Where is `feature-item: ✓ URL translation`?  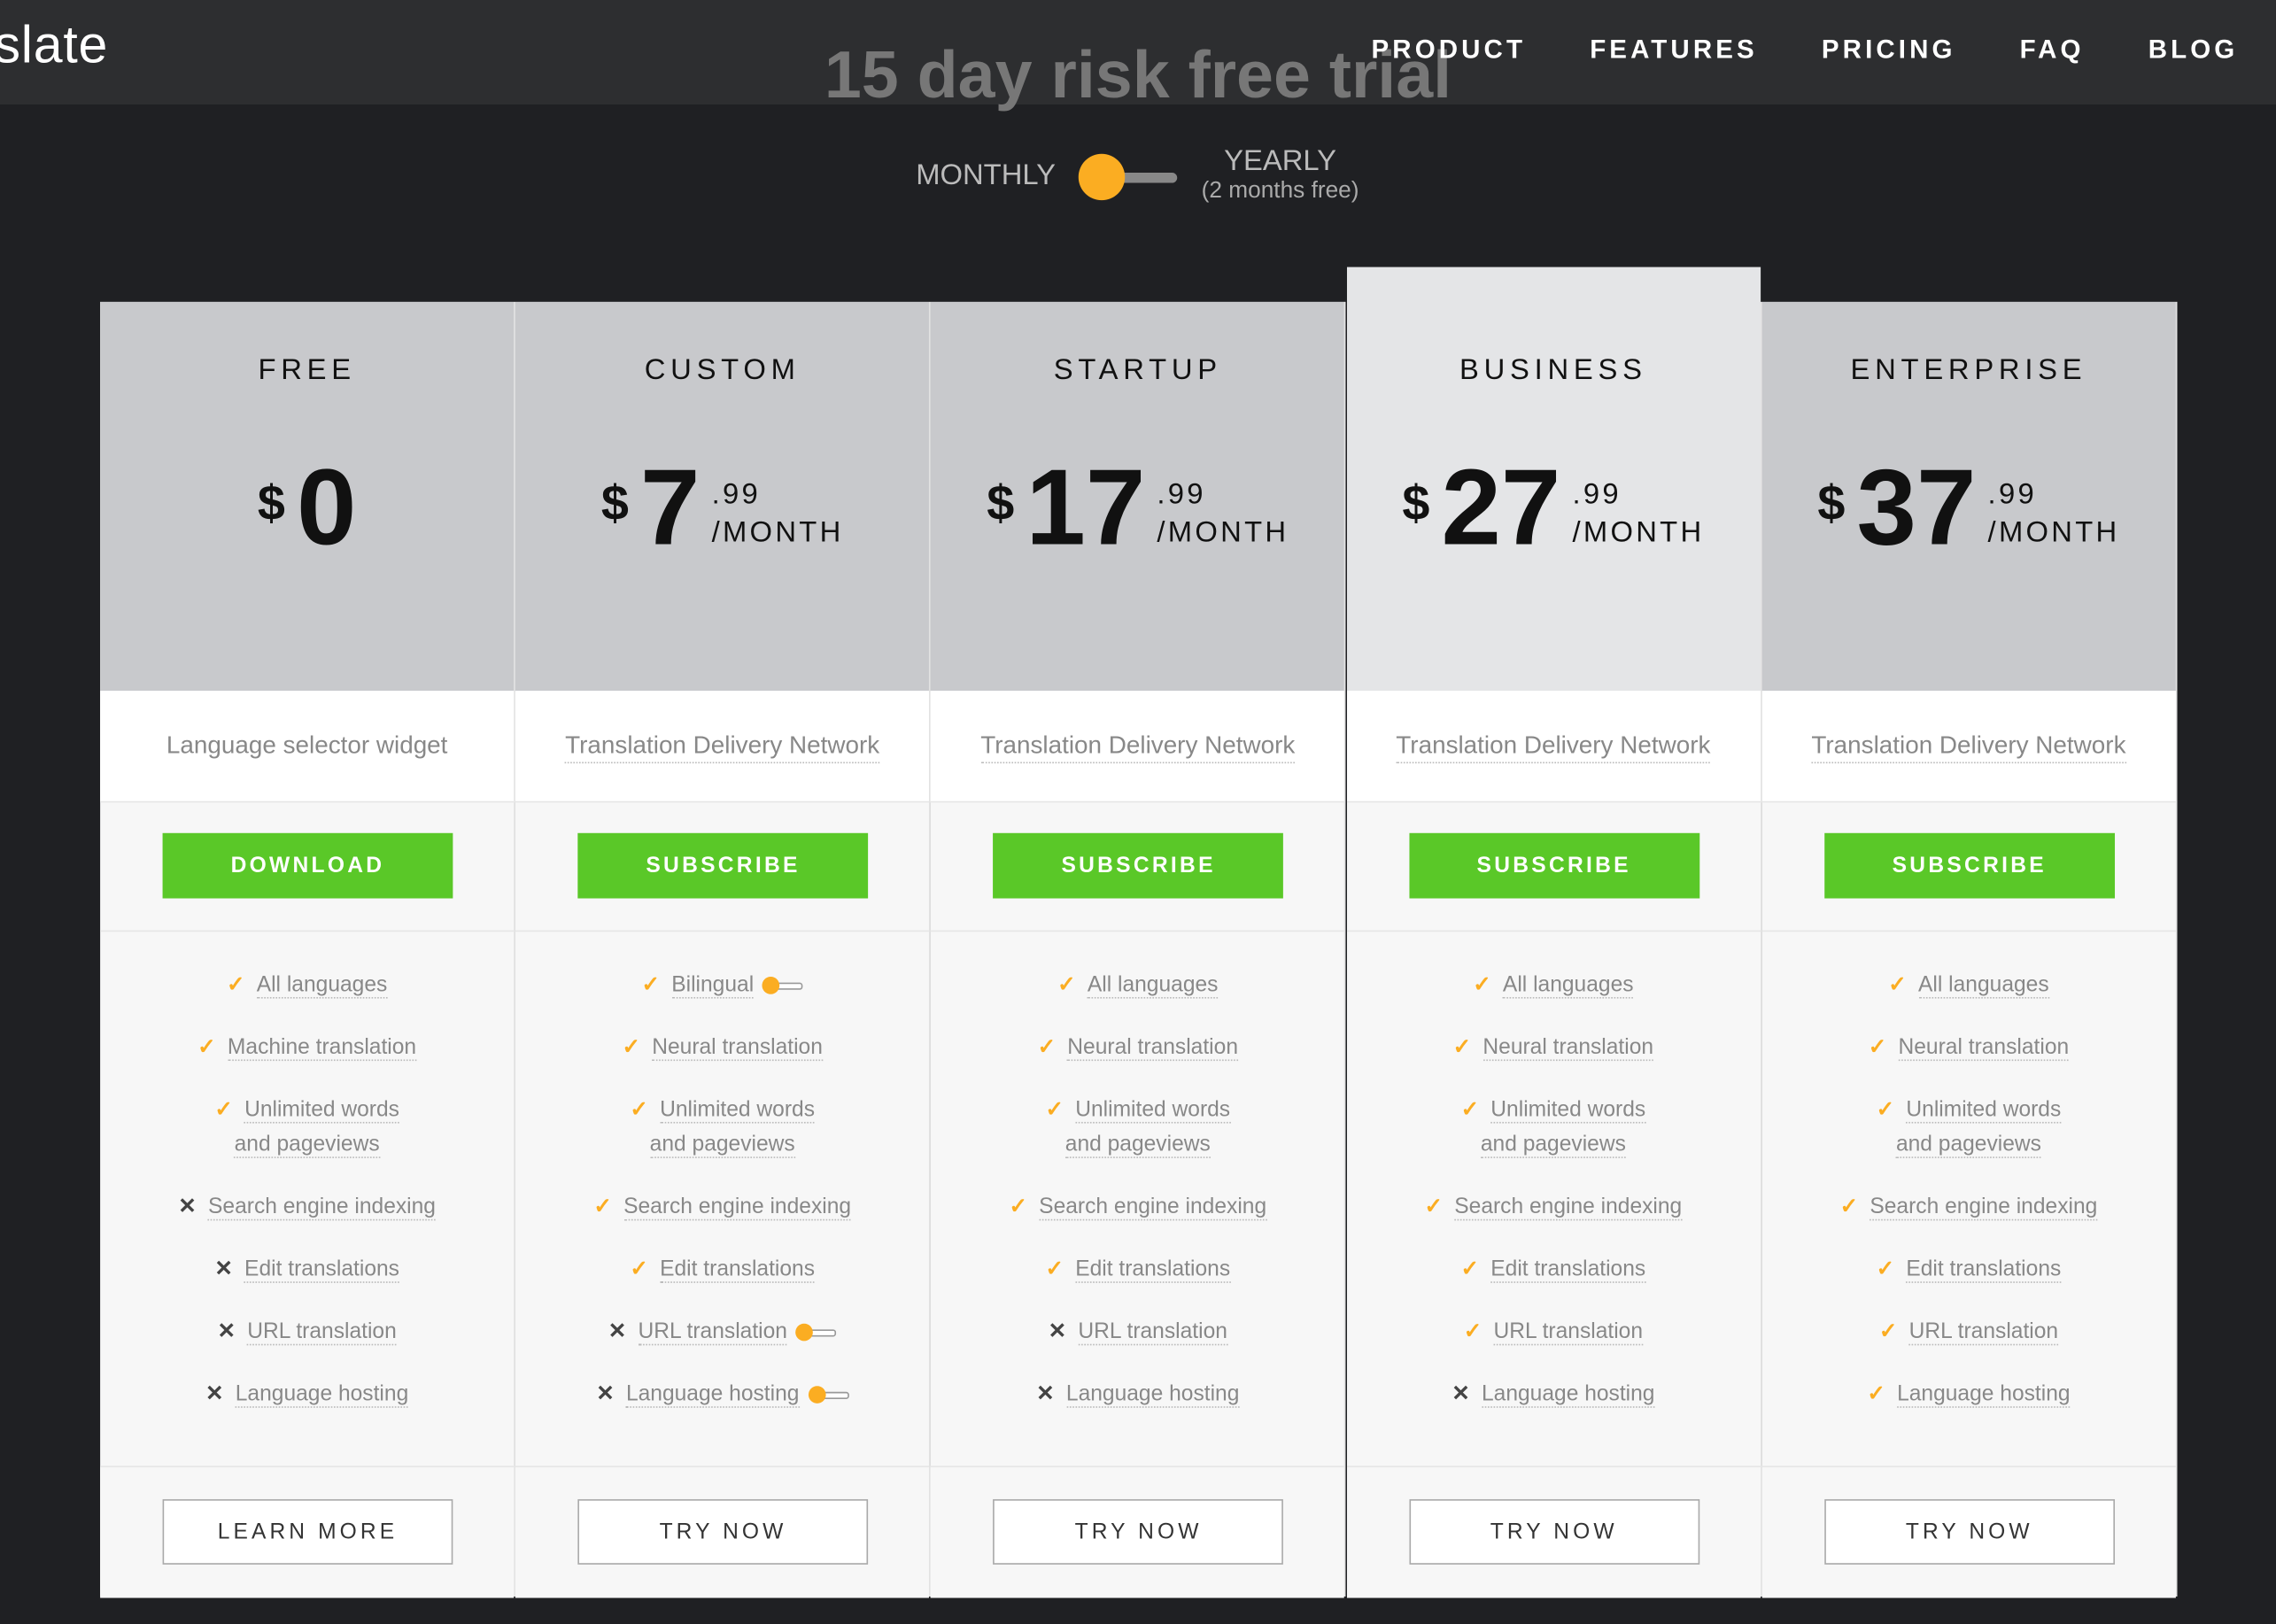 feature-item: ✓ URL translation is located at coordinates (1968, 1332).